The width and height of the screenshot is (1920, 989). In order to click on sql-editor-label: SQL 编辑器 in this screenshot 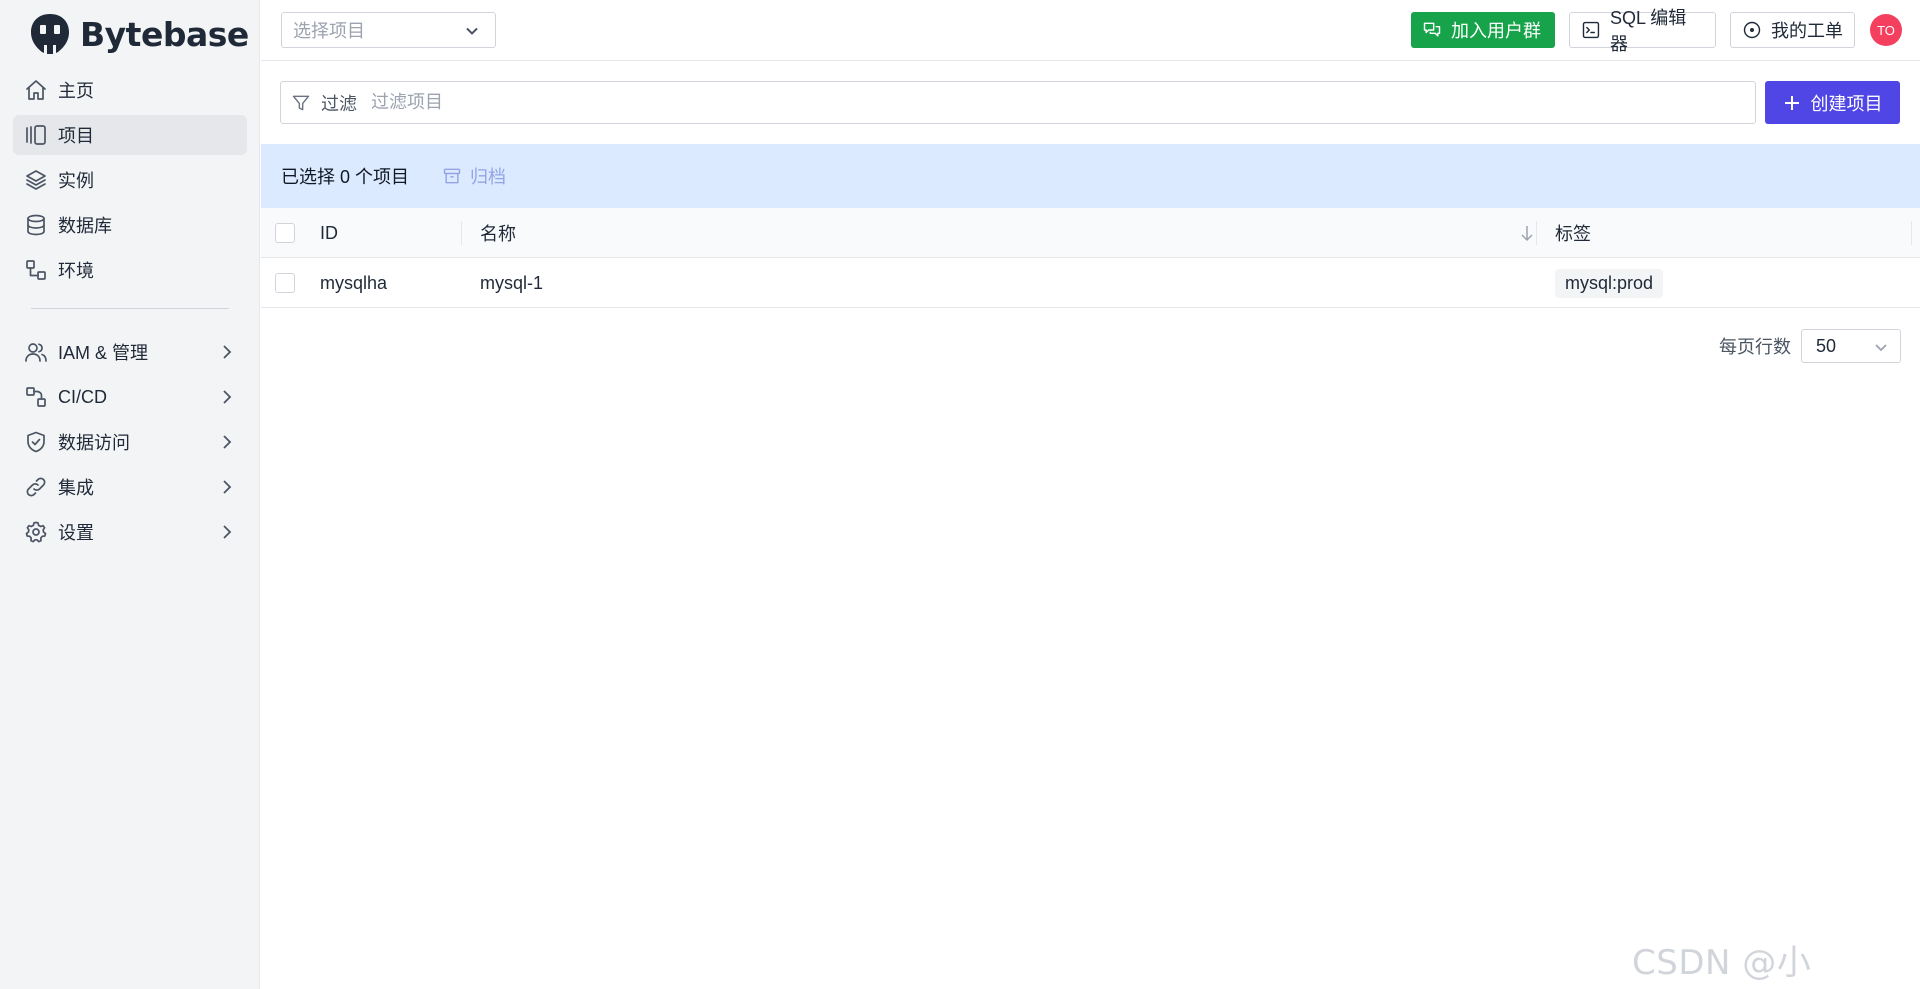, I will do `click(1648, 31)`.